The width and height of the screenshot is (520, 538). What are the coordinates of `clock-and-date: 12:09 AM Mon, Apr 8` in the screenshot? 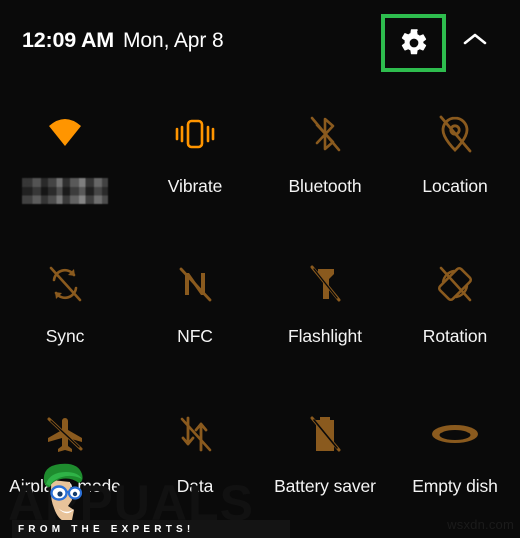 It's located at (123, 40).